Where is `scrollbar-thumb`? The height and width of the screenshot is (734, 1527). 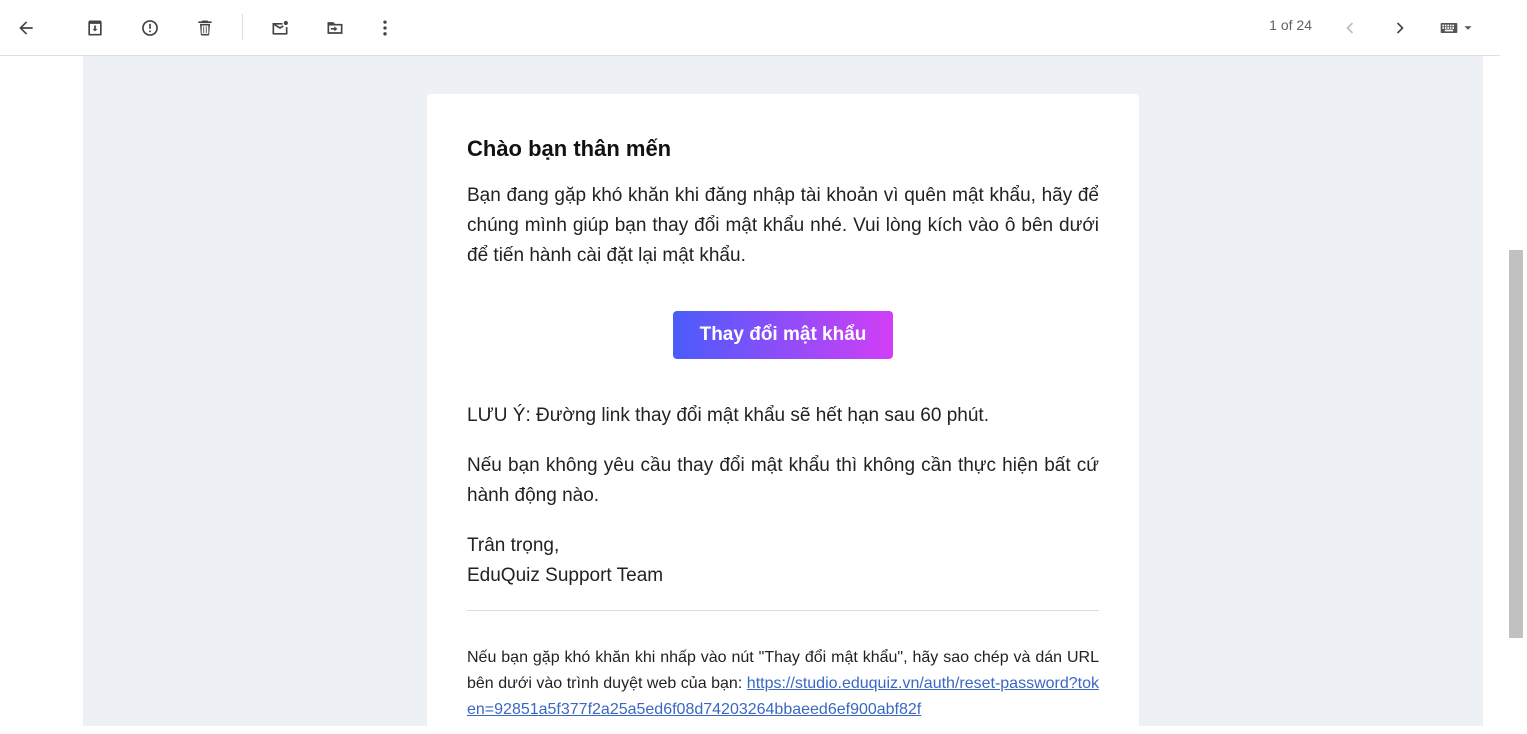
scrollbar-thumb is located at coordinates (1516, 444).